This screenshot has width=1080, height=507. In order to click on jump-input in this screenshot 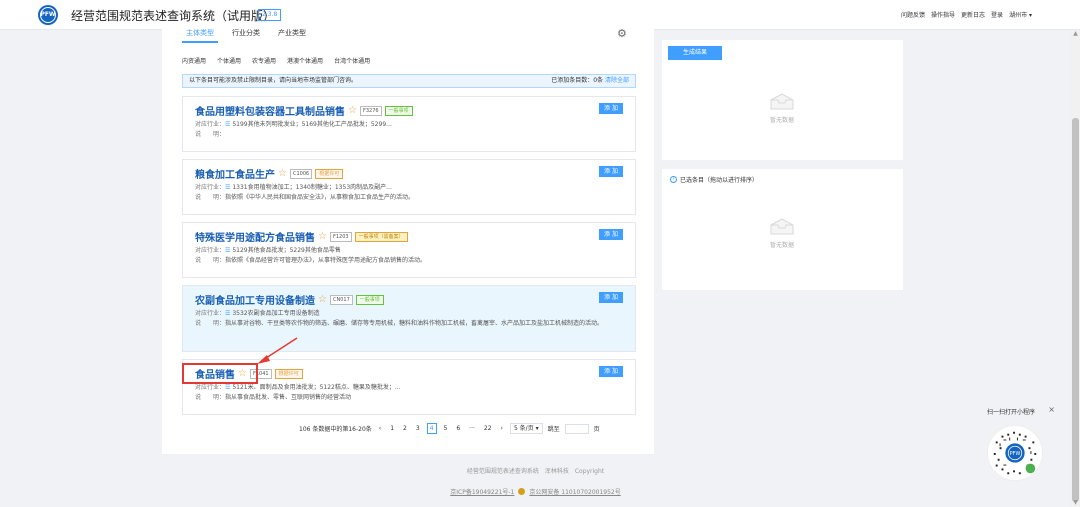, I will do `click(576, 428)`.